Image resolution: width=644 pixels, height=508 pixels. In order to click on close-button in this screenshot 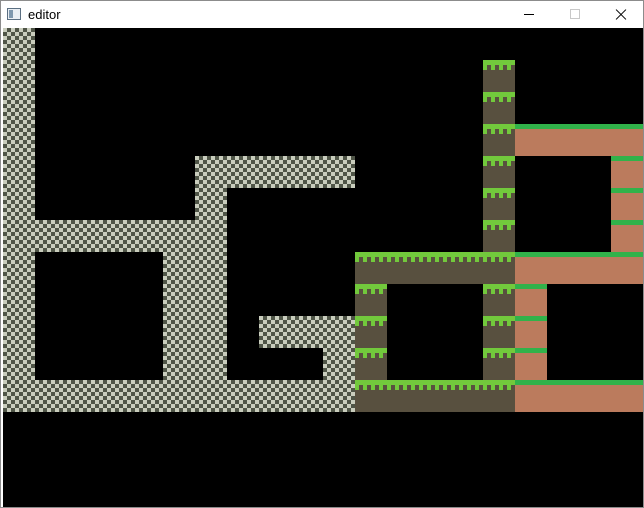, I will do `click(620, 14)`.